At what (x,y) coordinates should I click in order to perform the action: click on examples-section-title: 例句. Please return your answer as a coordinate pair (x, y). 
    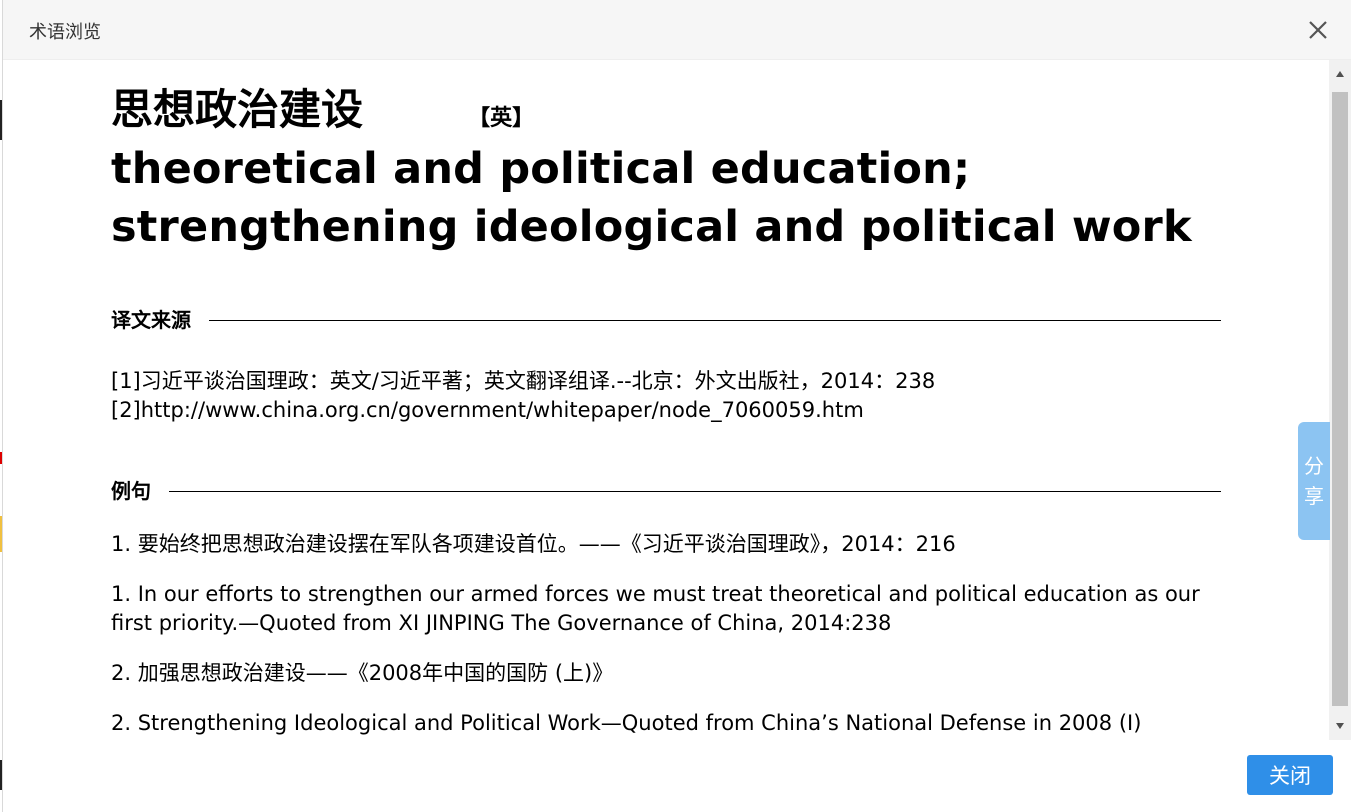
    Looking at the image, I should click on (131, 491).